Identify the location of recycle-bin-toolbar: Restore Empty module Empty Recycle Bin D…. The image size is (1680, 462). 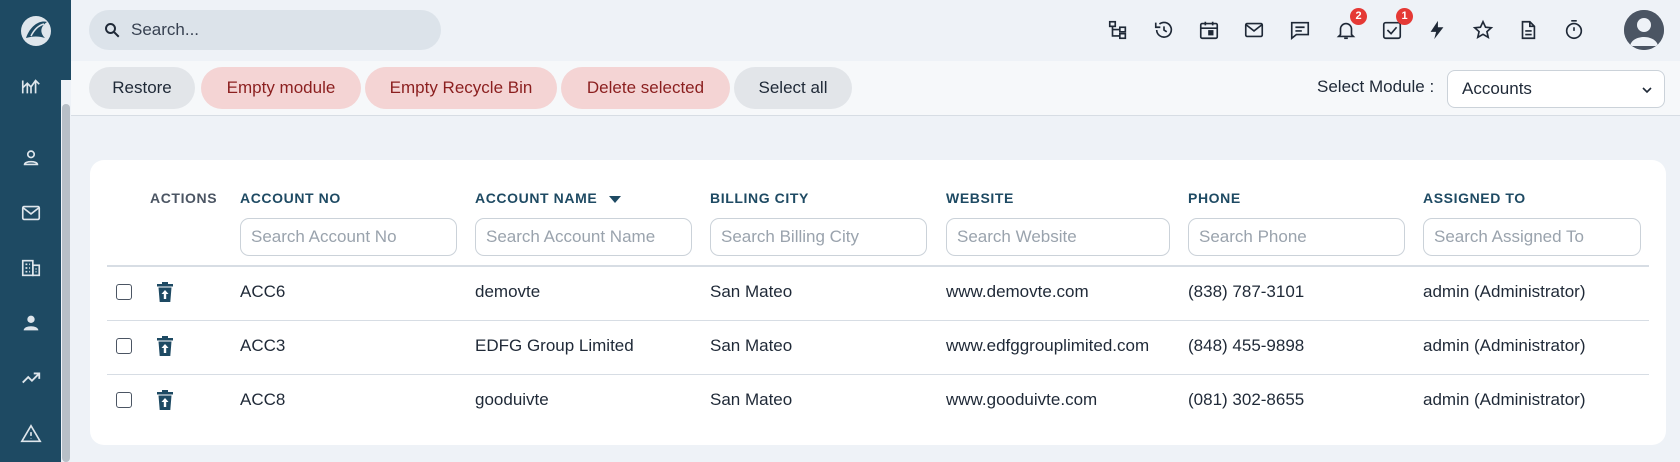
(875, 88).